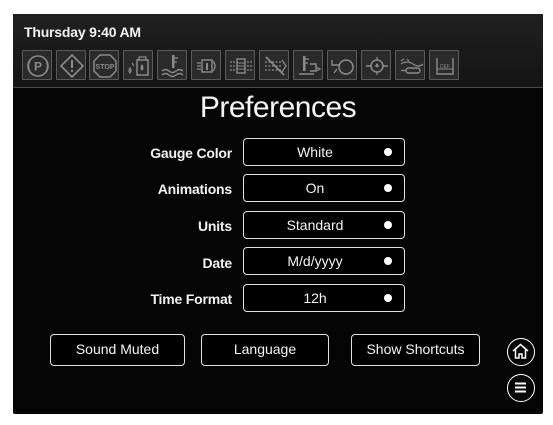  Describe the element at coordinates (217, 263) in the screenshot. I see `date-label: Date` at that location.